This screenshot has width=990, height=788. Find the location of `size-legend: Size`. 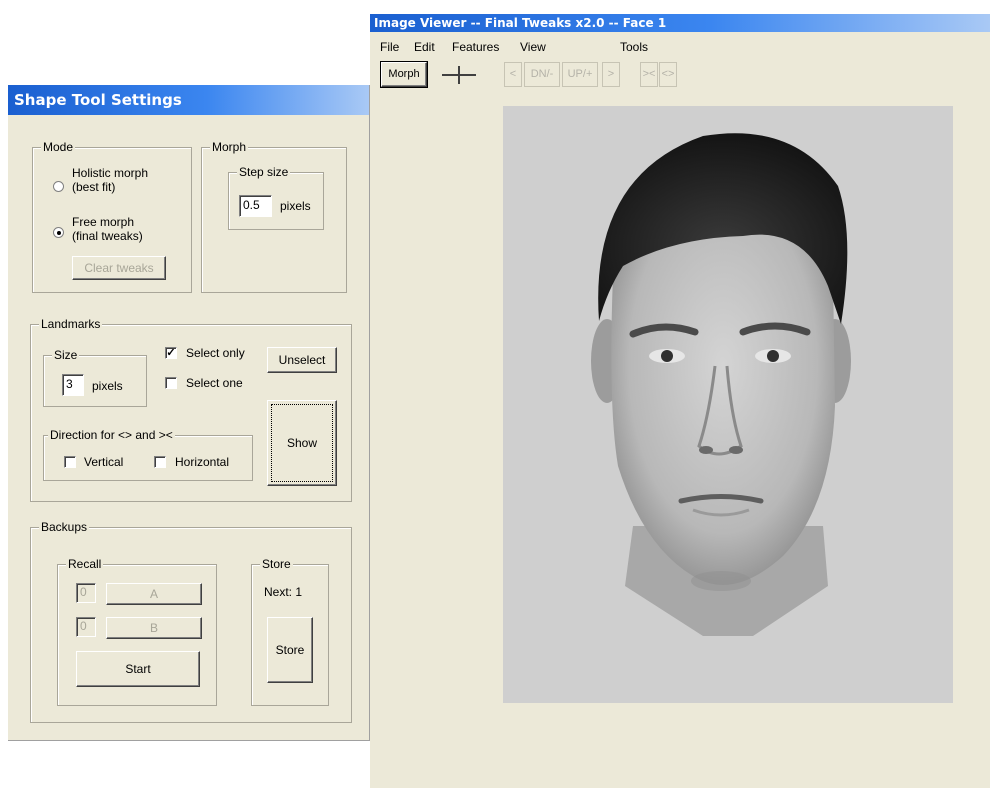

size-legend: Size is located at coordinates (66, 355).